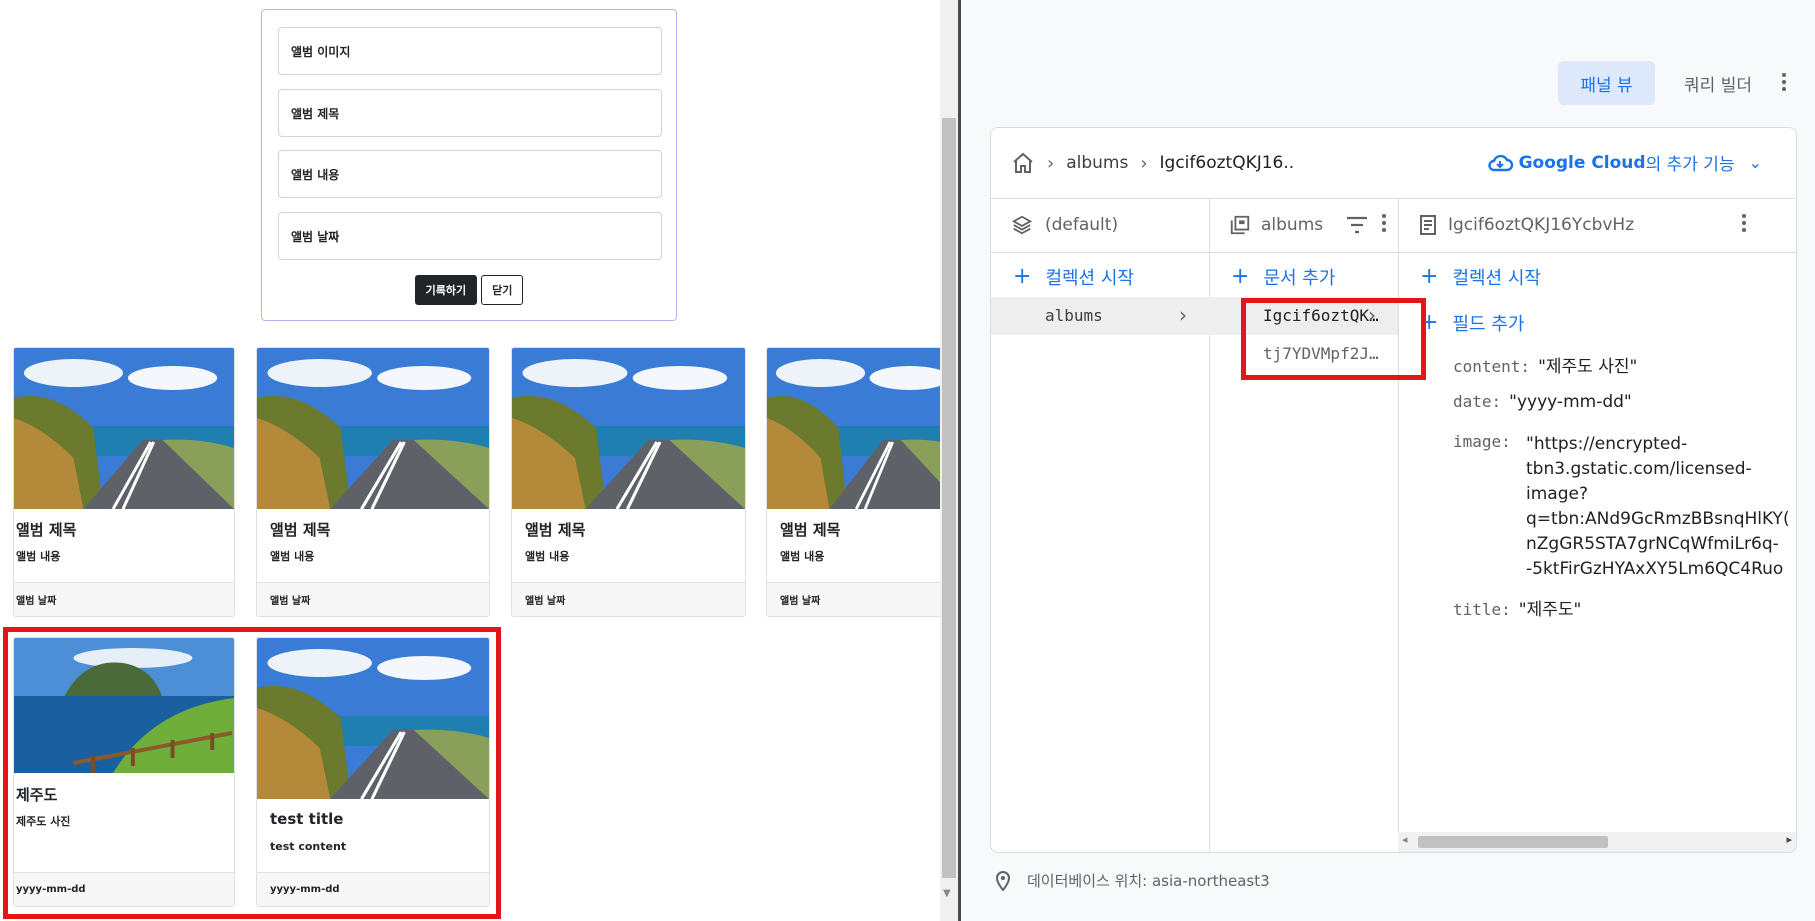 The image size is (1815, 921). What do you see at coordinates (1488, 324) in the screenshot?
I see `add-field-label: 필드 추가` at bounding box center [1488, 324].